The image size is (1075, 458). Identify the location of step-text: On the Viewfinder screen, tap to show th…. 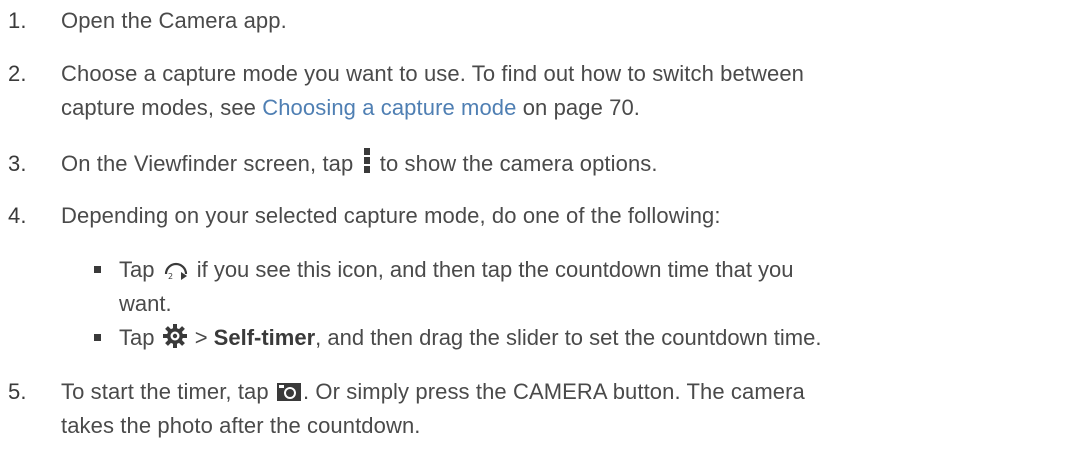
(565, 164).